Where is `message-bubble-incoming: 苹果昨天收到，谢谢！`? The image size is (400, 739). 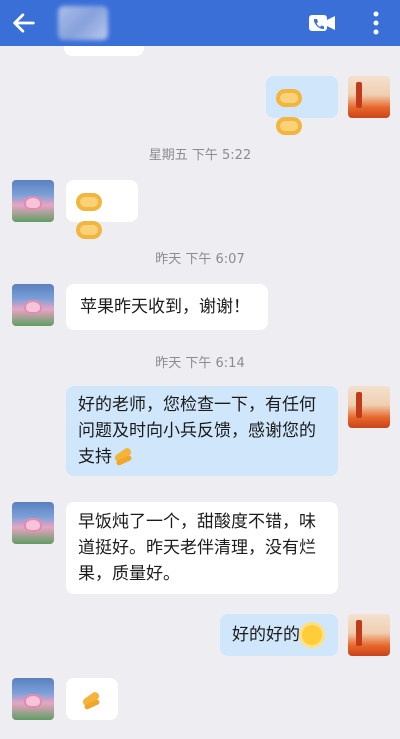 message-bubble-incoming: 苹果昨天收到，谢谢！ is located at coordinates (167, 307).